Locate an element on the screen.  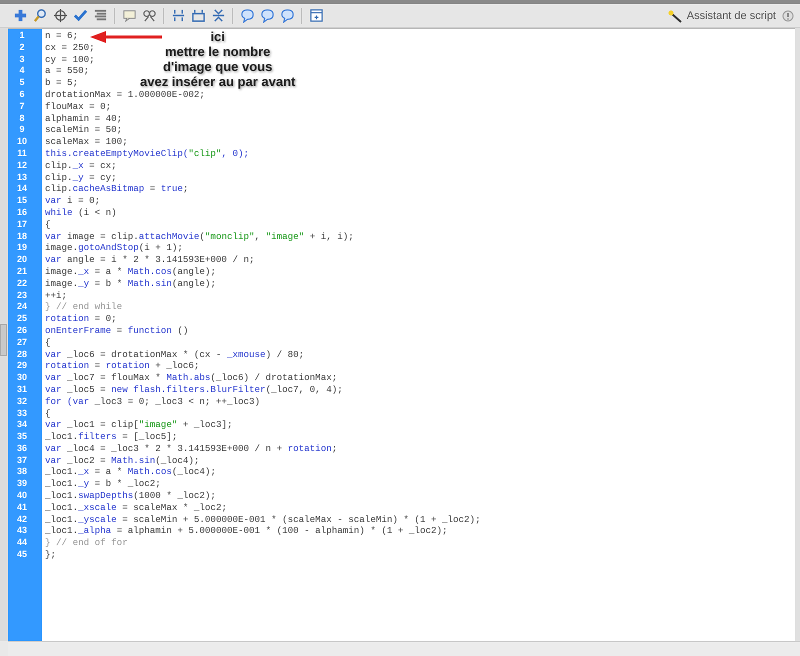
line-number: 4 is located at coordinates (22, 71).